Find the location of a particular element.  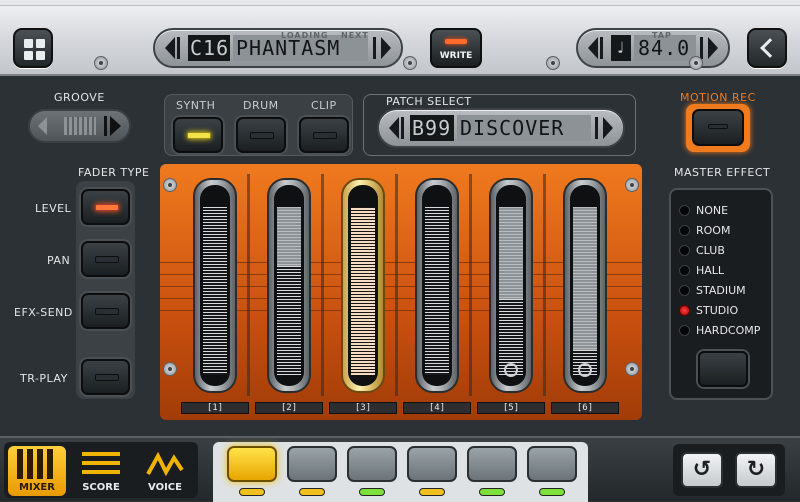

groove-prev-arrow-icon is located at coordinates (42, 126).